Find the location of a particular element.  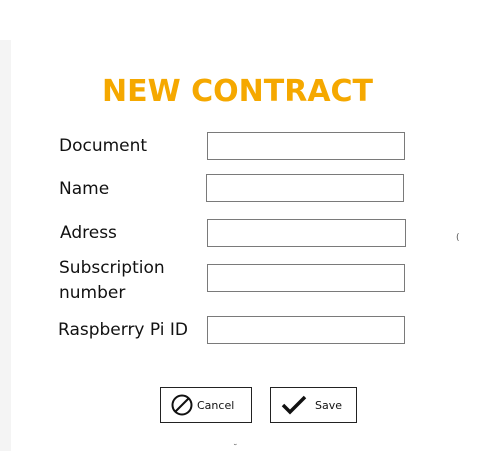

name-label: Name is located at coordinates (84, 189).